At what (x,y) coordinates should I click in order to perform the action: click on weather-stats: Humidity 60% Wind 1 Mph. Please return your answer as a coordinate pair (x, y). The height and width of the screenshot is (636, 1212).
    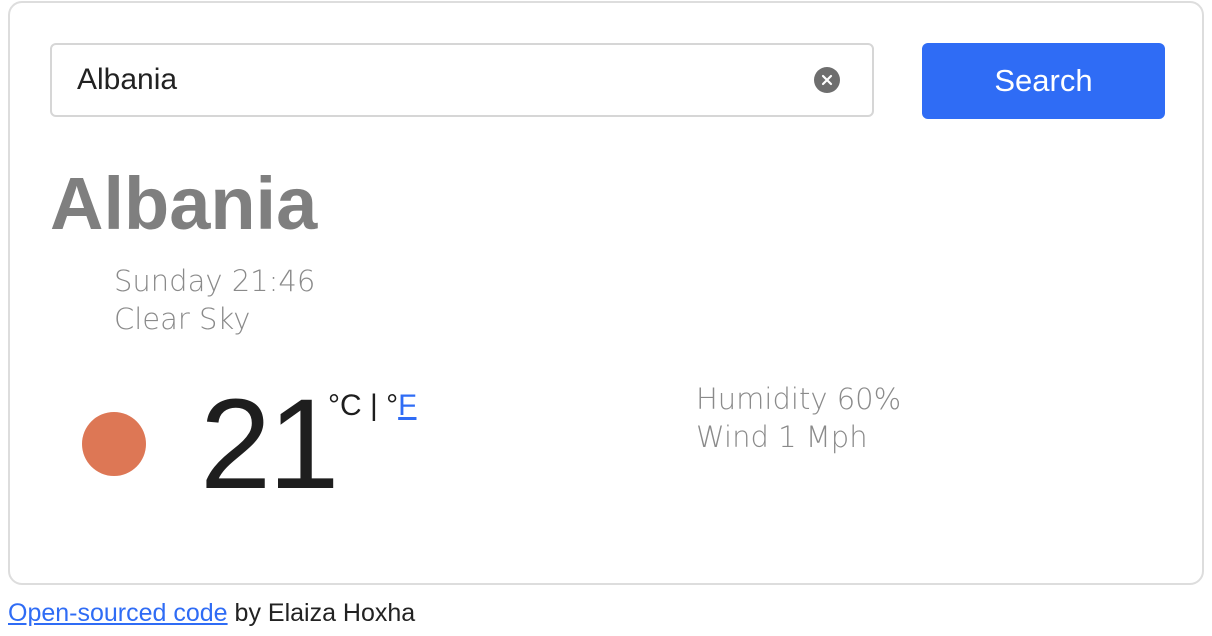
    Looking at the image, I should click on (798, 418).